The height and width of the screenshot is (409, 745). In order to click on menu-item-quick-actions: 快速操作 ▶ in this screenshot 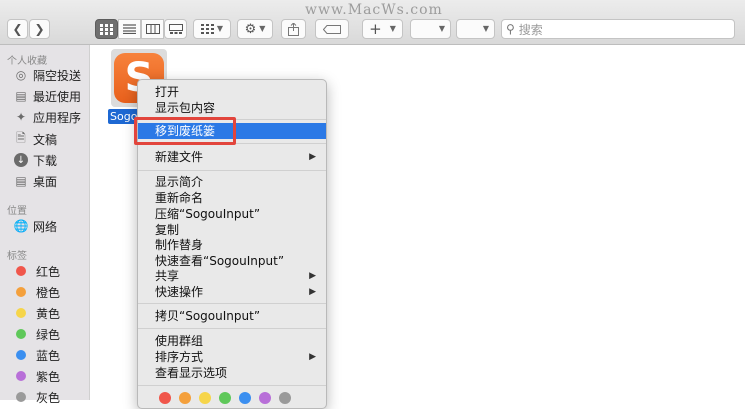, I will do `click(232, 292)`.